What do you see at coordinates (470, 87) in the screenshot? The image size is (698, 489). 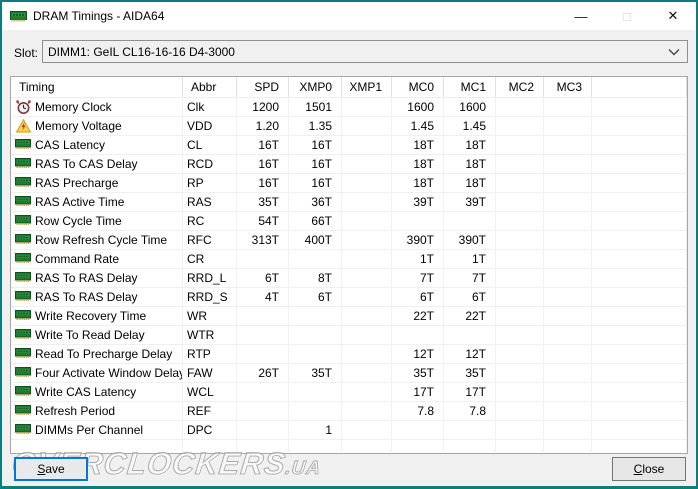 I see `column-header-mc1: MC1` at bounding box center [470, 87].